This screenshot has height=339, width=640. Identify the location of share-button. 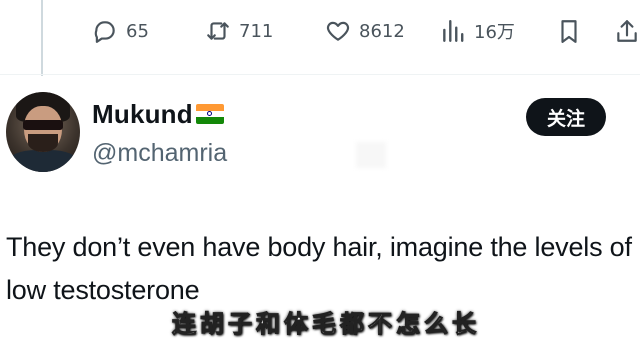
(627, 31).